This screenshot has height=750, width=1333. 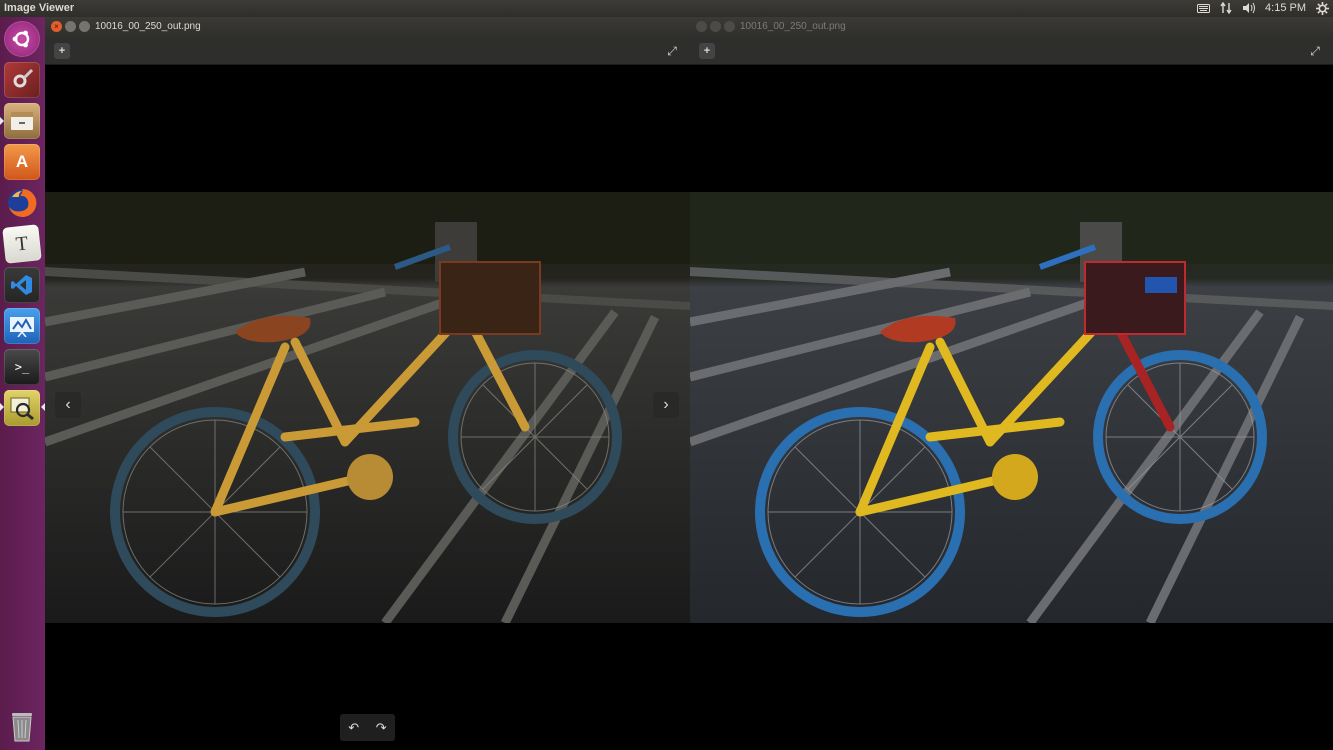 I want to click on network-icon, so click(x=1226, y=8).